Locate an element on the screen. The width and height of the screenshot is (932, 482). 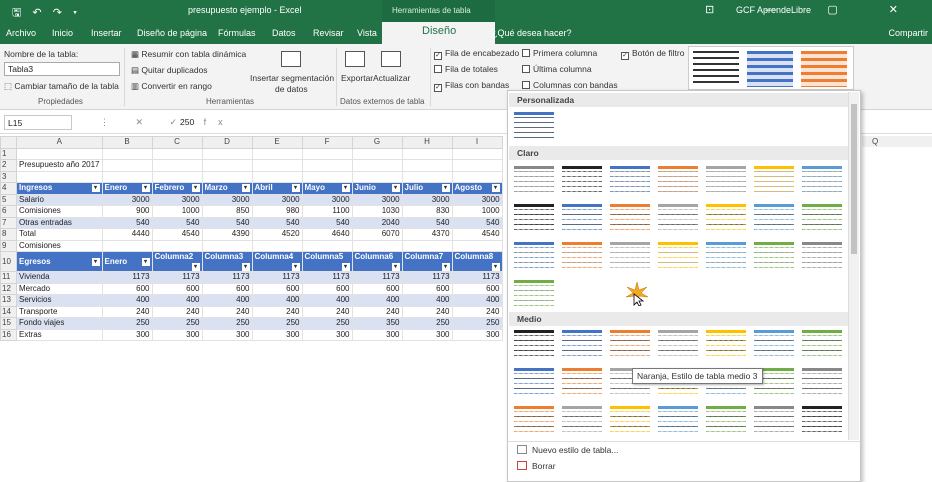
cell: 900 is located at coordinates (127, 211).